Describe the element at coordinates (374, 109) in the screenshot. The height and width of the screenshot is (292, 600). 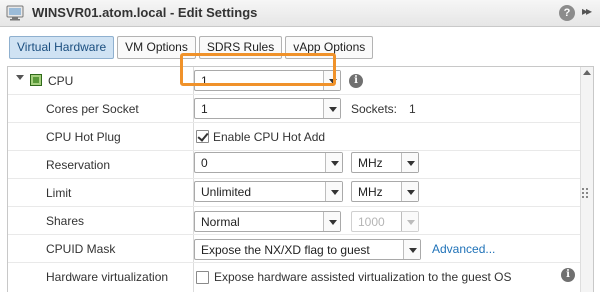
I see `sockets-label: Sockets:` at that location.